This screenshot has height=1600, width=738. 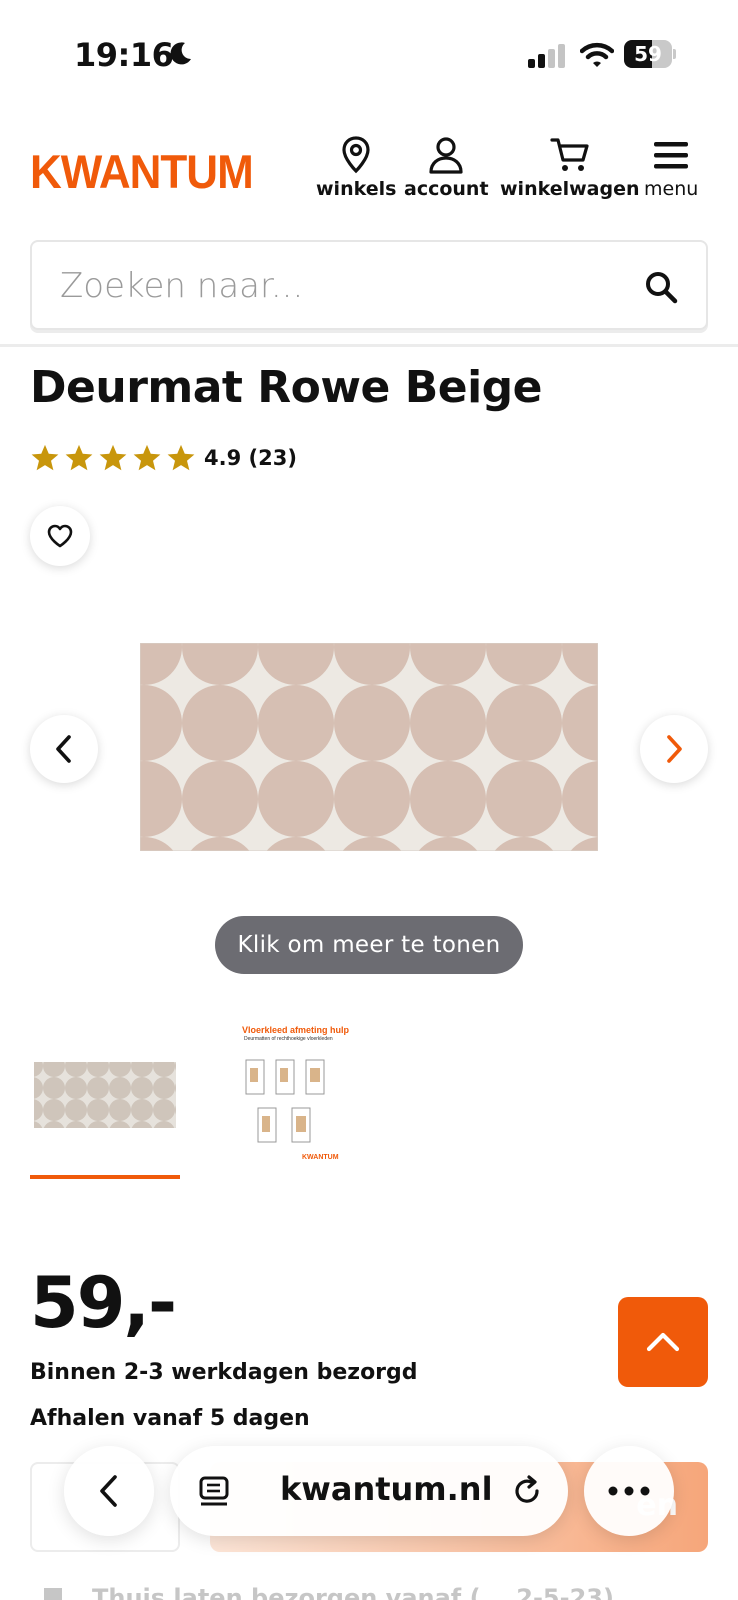 What do you see at coordinates (286, 387) in the screenshot?
I see `product-title: Deurmat Rowe Beige` at bounding box center [286, 387].